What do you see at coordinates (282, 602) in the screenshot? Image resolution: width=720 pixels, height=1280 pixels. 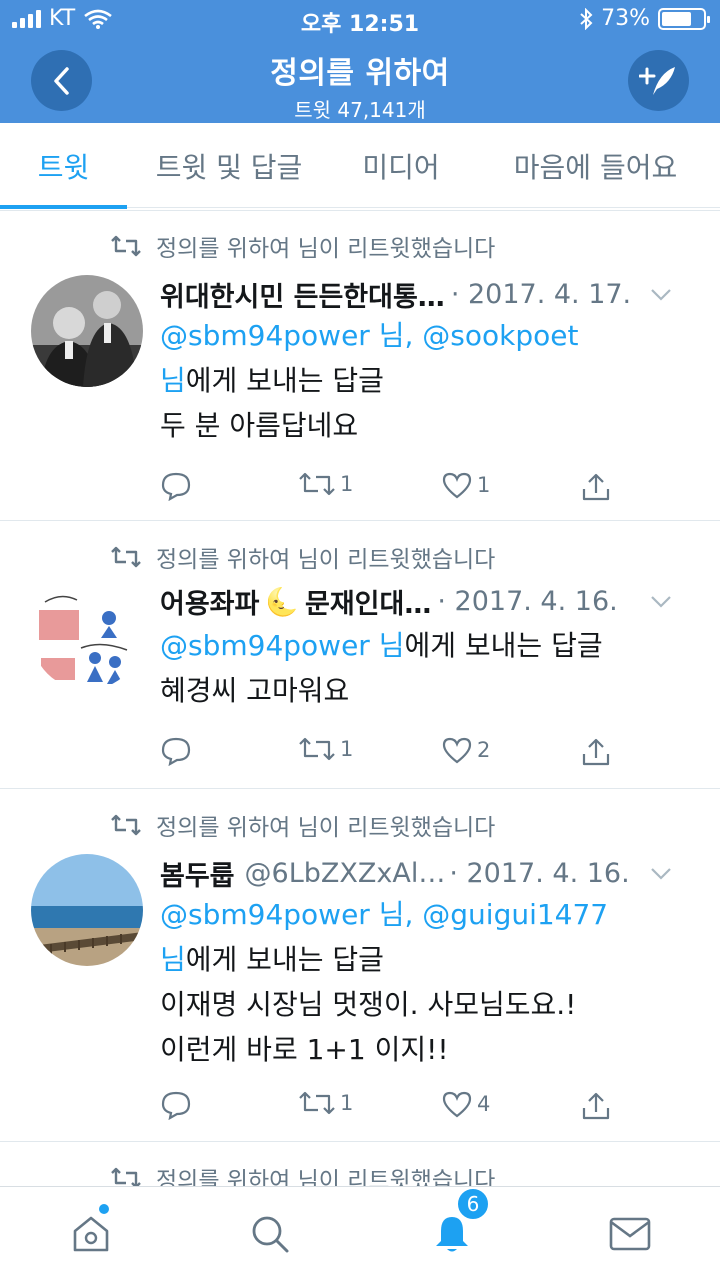 I see `moon-emoji: 🌜` at bounding box center [282, 602].